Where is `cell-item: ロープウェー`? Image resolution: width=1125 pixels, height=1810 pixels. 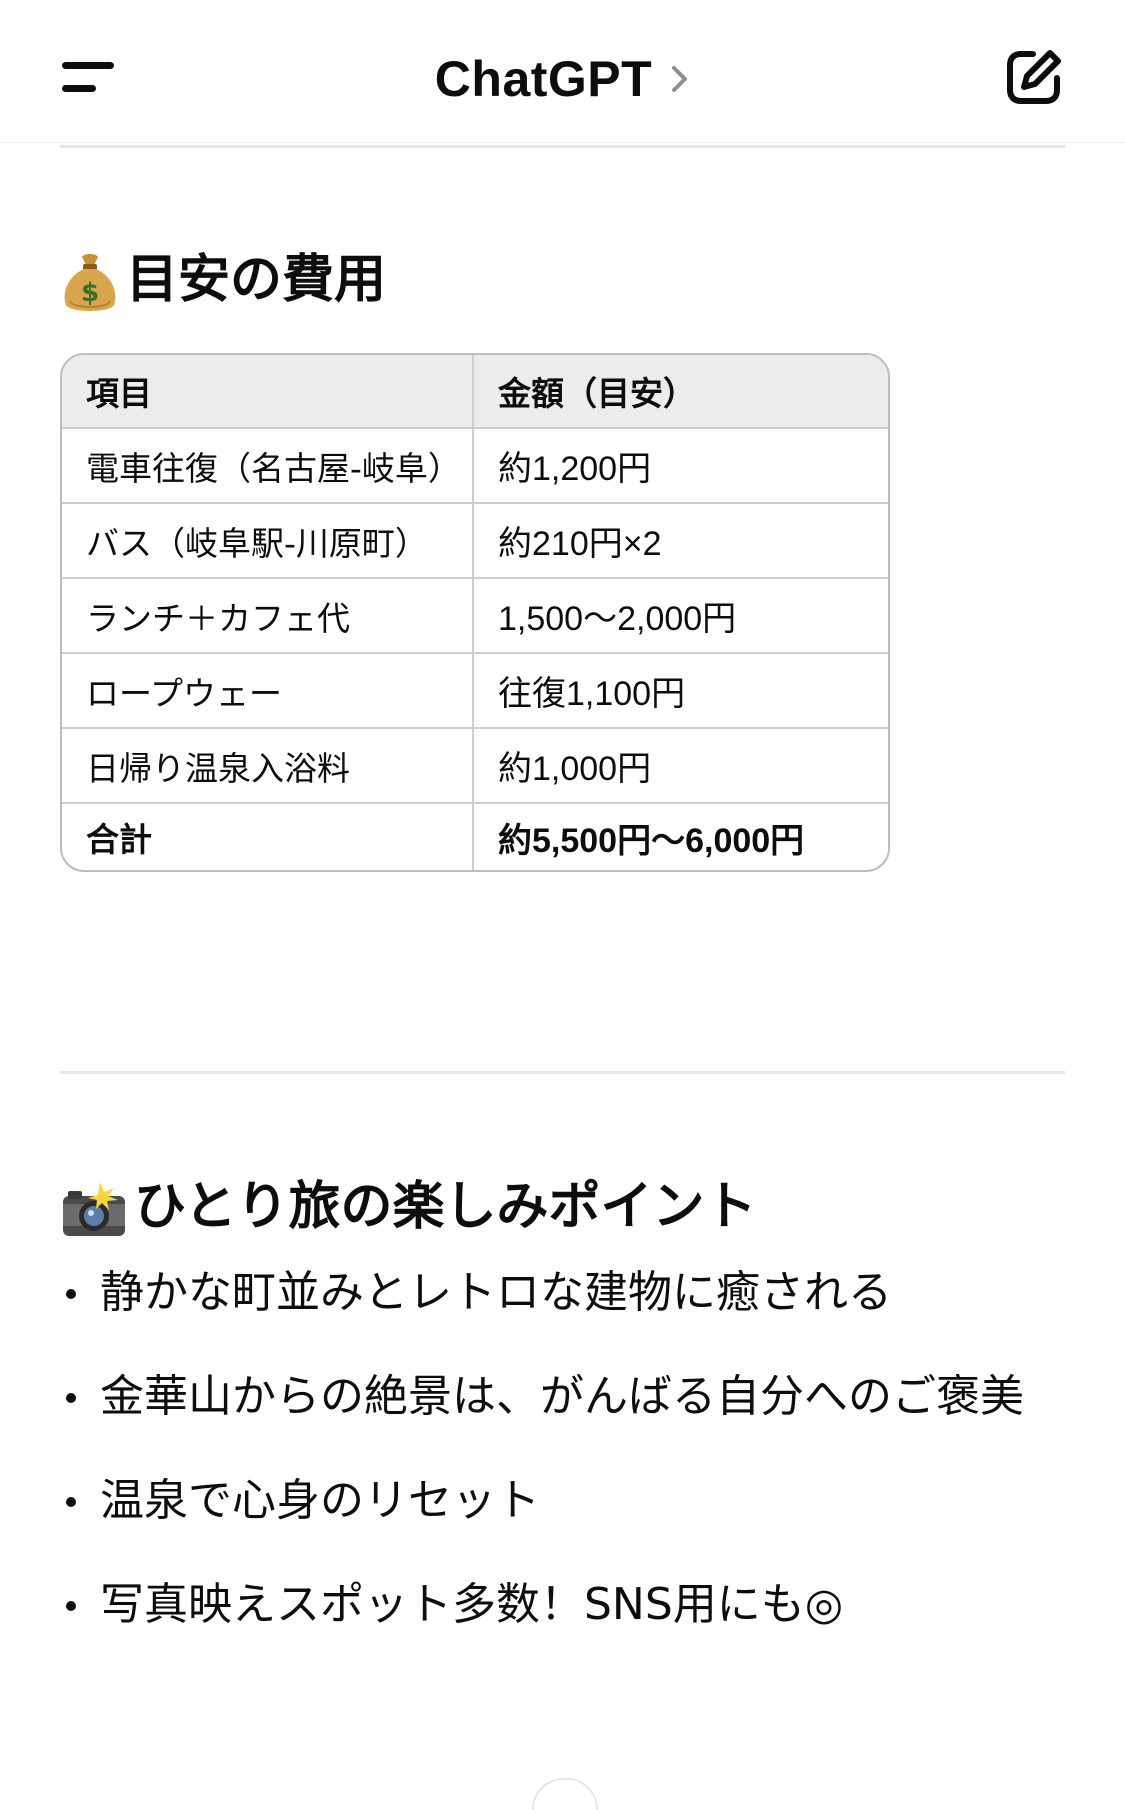
cell-item: ロープウェー is located at coordinates (268, 691).